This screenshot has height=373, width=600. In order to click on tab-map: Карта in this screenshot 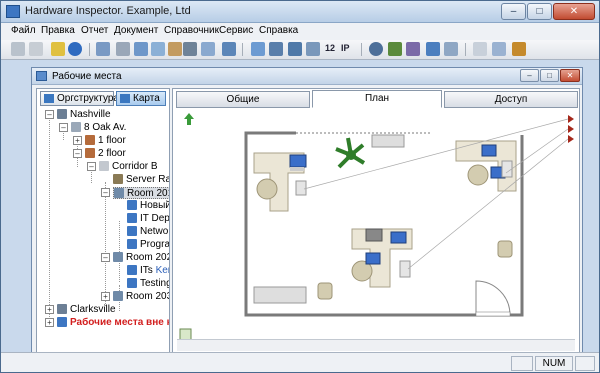, I will do `click(141, 98)`.